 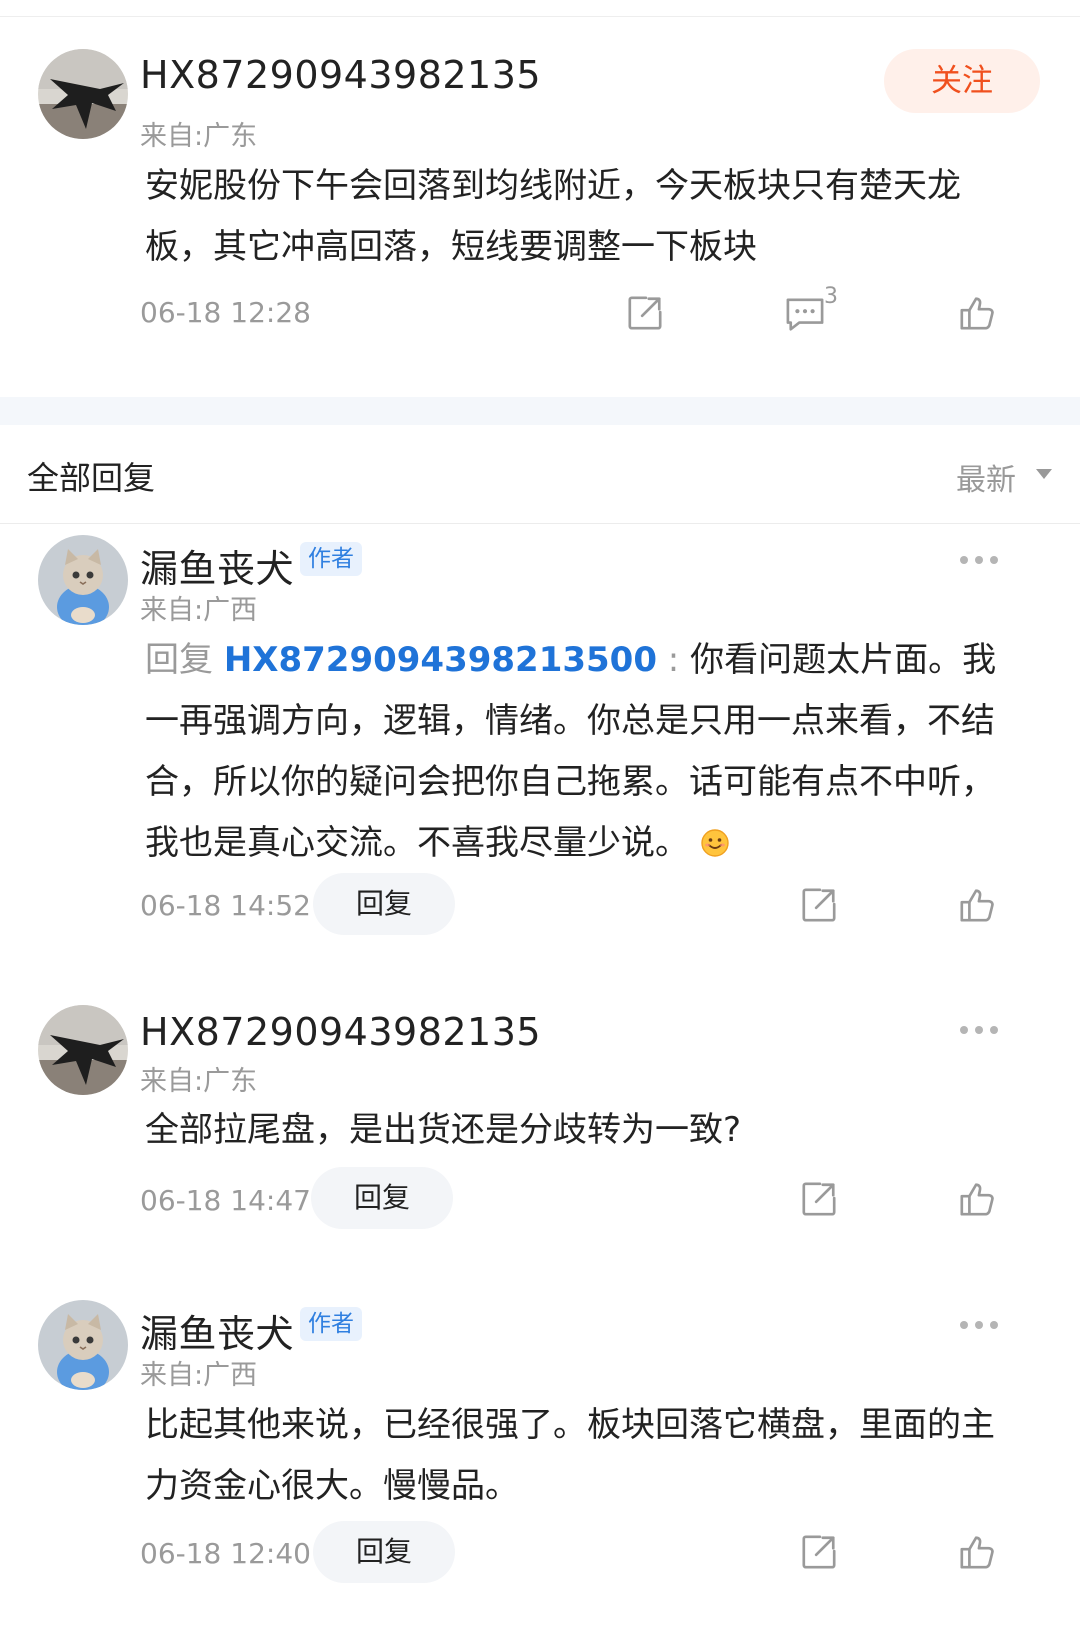 What do you see at coordinates (570, 1455) in the screenshot?
I see `reply-content: 比起其他来说，已经很强了。板块回落它横盘，里面的主力资金心很大。慢慢品。` at bounding box center [570, 1455].